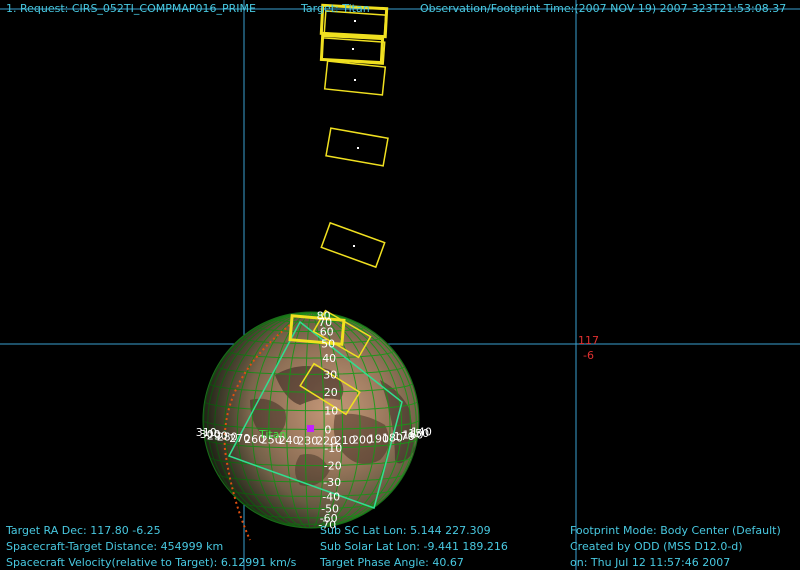 The image size is (800, 570). I want to click on footprint-mode: Footprint Mode: Body Center (Default), so click(675, 530).